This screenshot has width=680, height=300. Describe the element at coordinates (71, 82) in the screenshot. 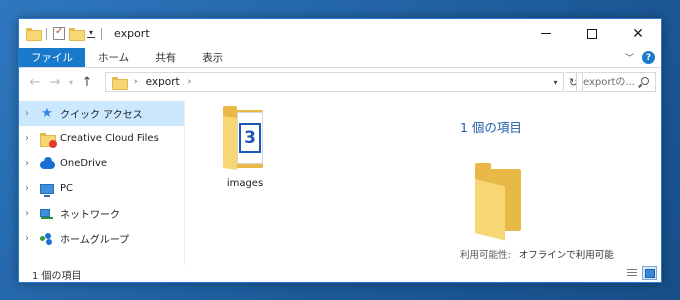

I see `recent-locations-chevron-icon: ▾` at that location.